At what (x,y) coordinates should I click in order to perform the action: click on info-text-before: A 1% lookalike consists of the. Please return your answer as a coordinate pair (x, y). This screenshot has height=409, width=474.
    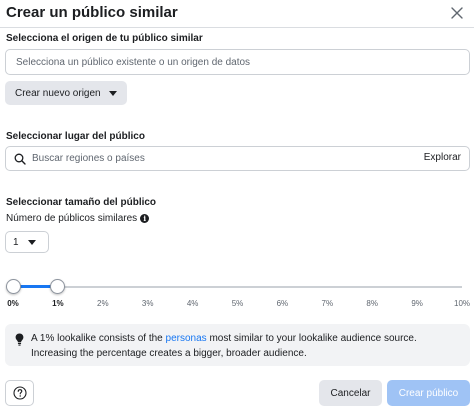
    Looking at the image, I should click on (98, 338).